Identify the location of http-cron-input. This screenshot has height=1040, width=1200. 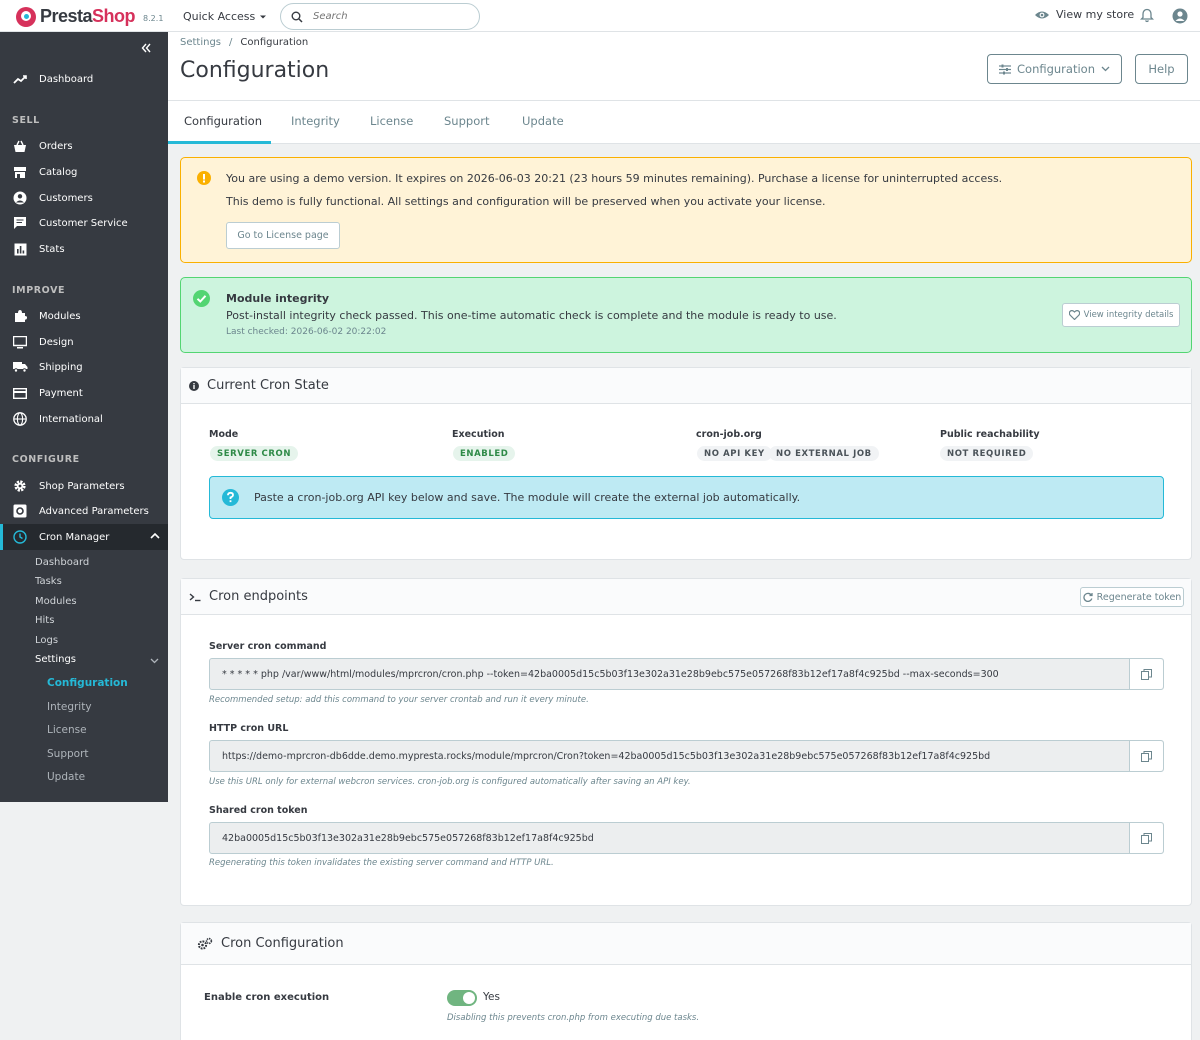
(669, 756).